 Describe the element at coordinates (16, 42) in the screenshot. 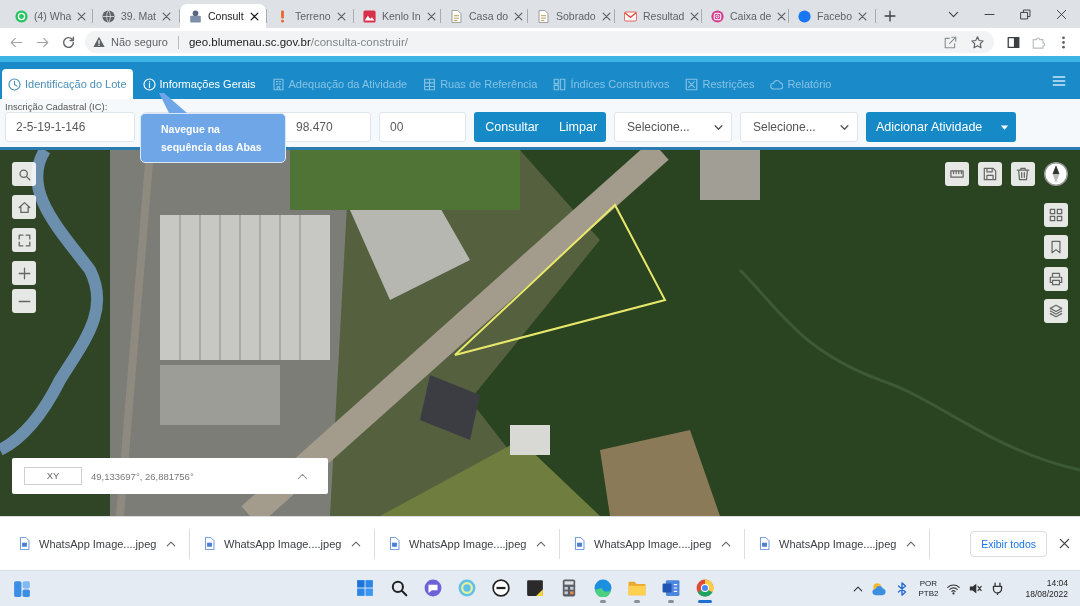

I see `back-icon` at that location.